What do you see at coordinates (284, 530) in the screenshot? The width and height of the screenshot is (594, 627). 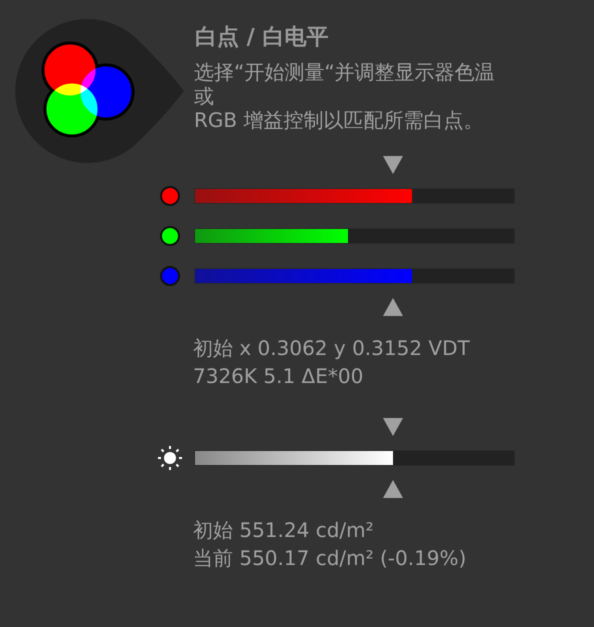 I see `reading-text: 初始 551.24 cd/m²` at bounding box center [284, 530].